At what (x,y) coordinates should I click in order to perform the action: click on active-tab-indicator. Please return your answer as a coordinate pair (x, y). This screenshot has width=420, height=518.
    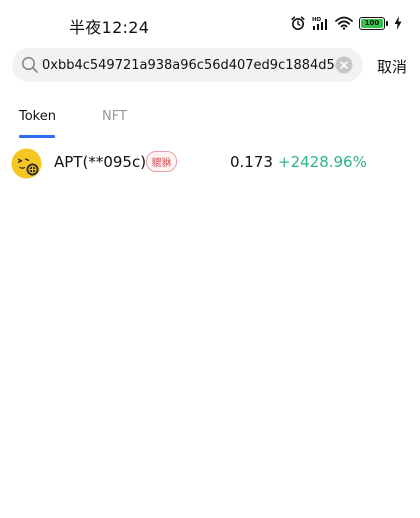
    Looking at the image, I should click on (37, 136).